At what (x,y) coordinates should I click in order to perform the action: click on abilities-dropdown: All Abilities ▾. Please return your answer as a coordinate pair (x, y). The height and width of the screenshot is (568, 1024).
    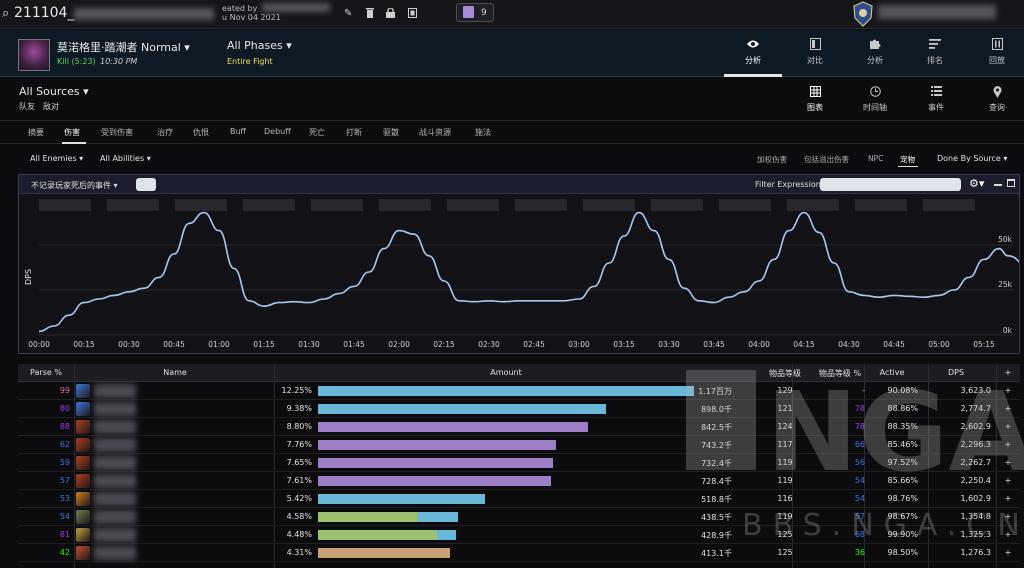
    Looking at the image, I should click on (125, 158).